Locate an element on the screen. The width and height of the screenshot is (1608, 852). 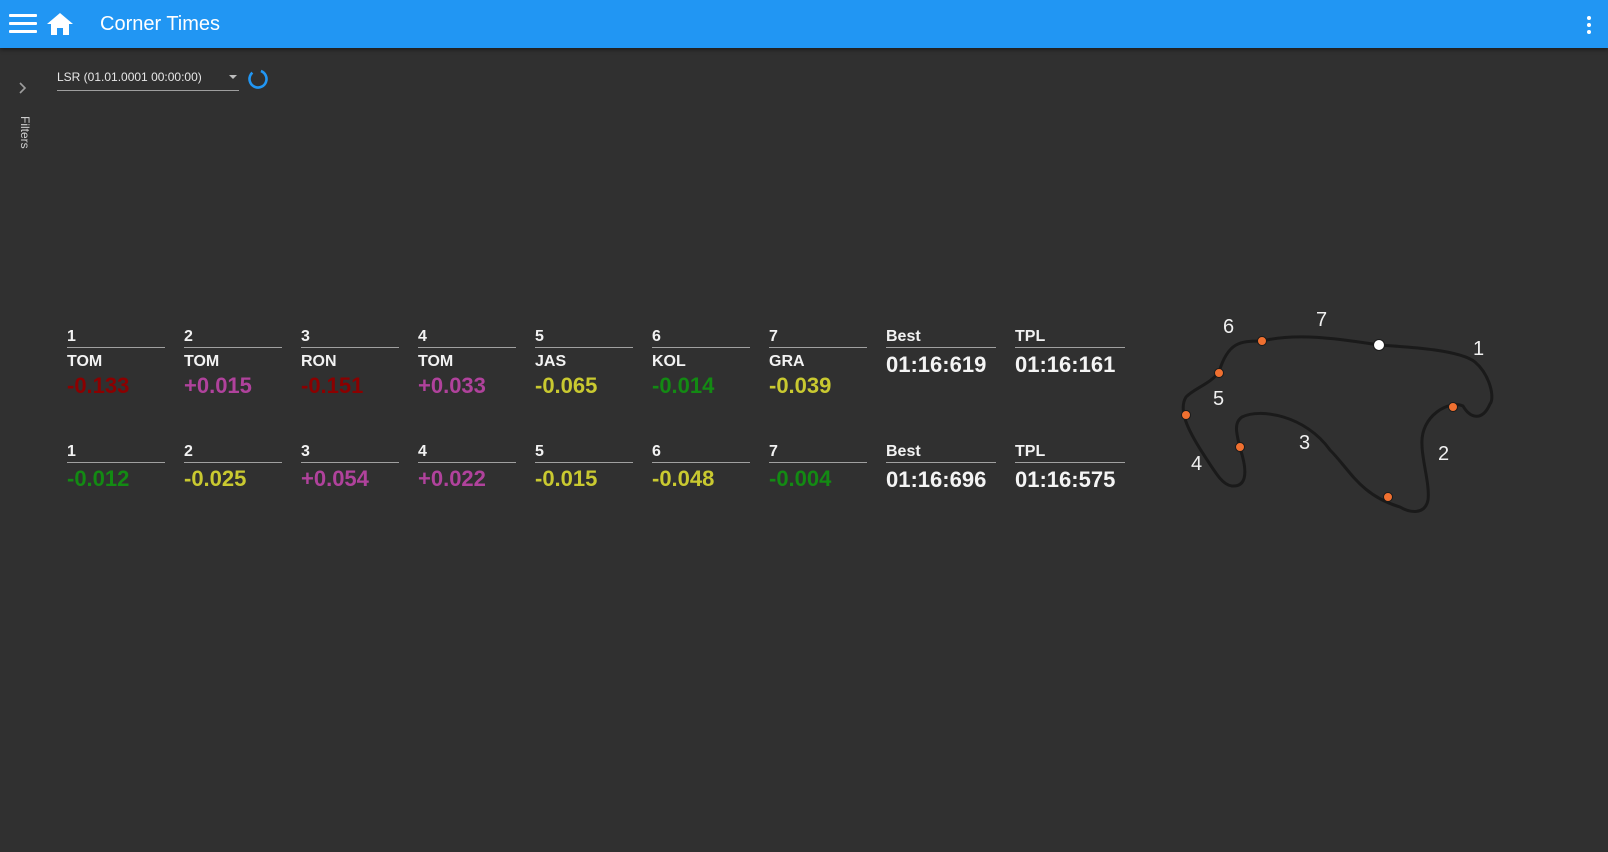
corner-delta: -0.025 is located at coordinates (215, 478).